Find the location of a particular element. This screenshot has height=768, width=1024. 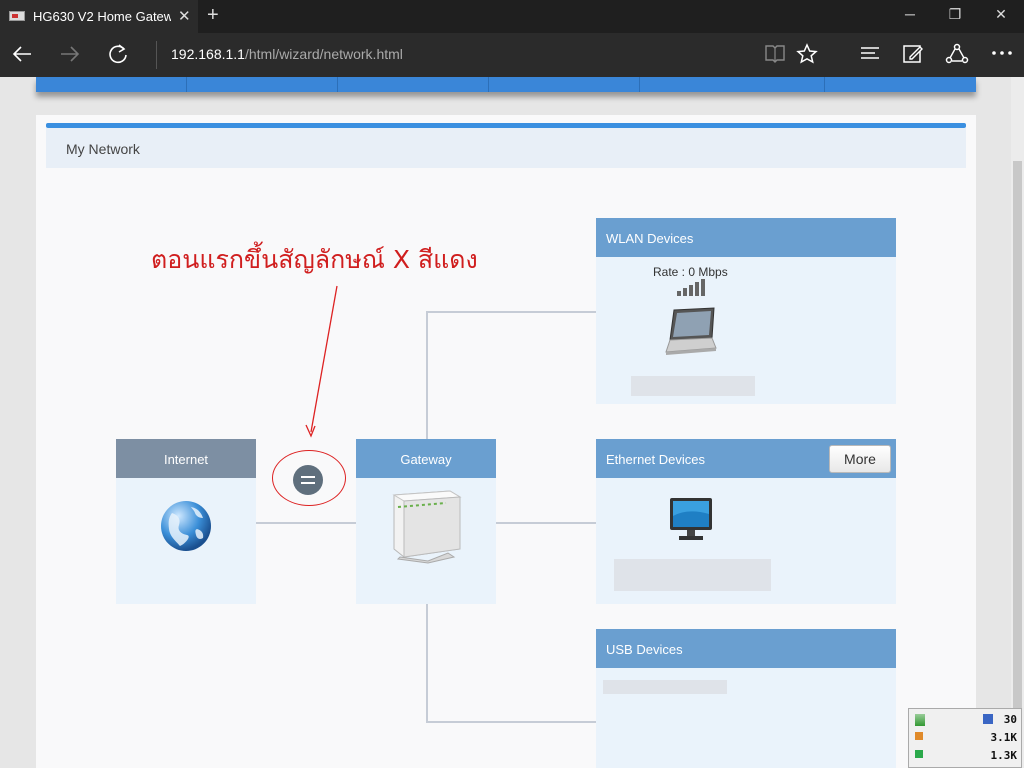

connection-status-icon is located at coordinates (308, 480).